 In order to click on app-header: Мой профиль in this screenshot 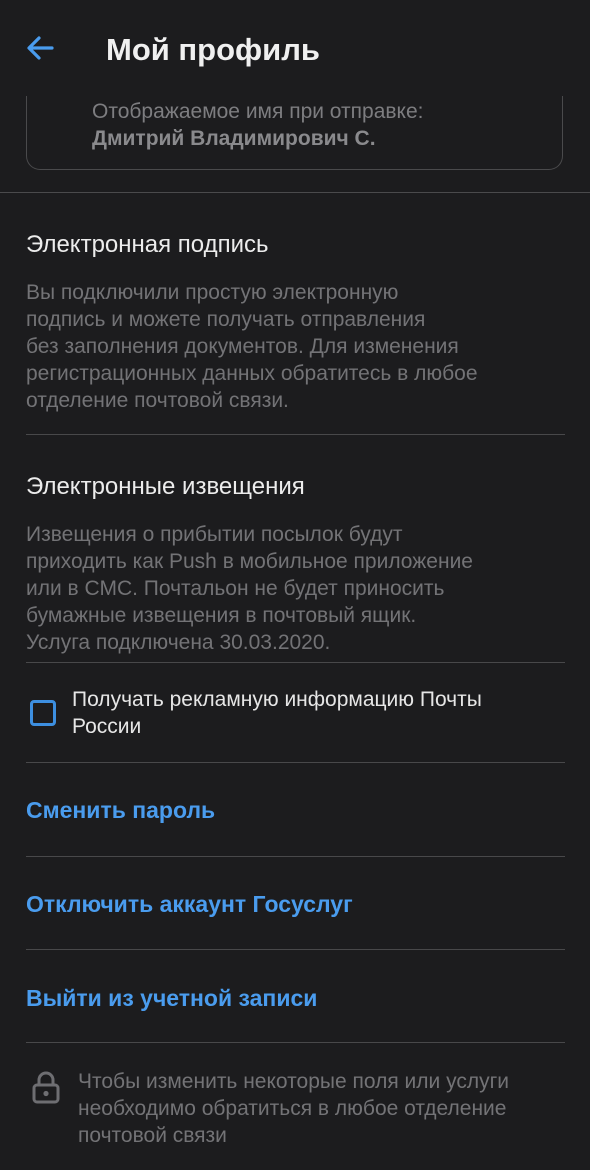, I will do `click(295, 48)`.